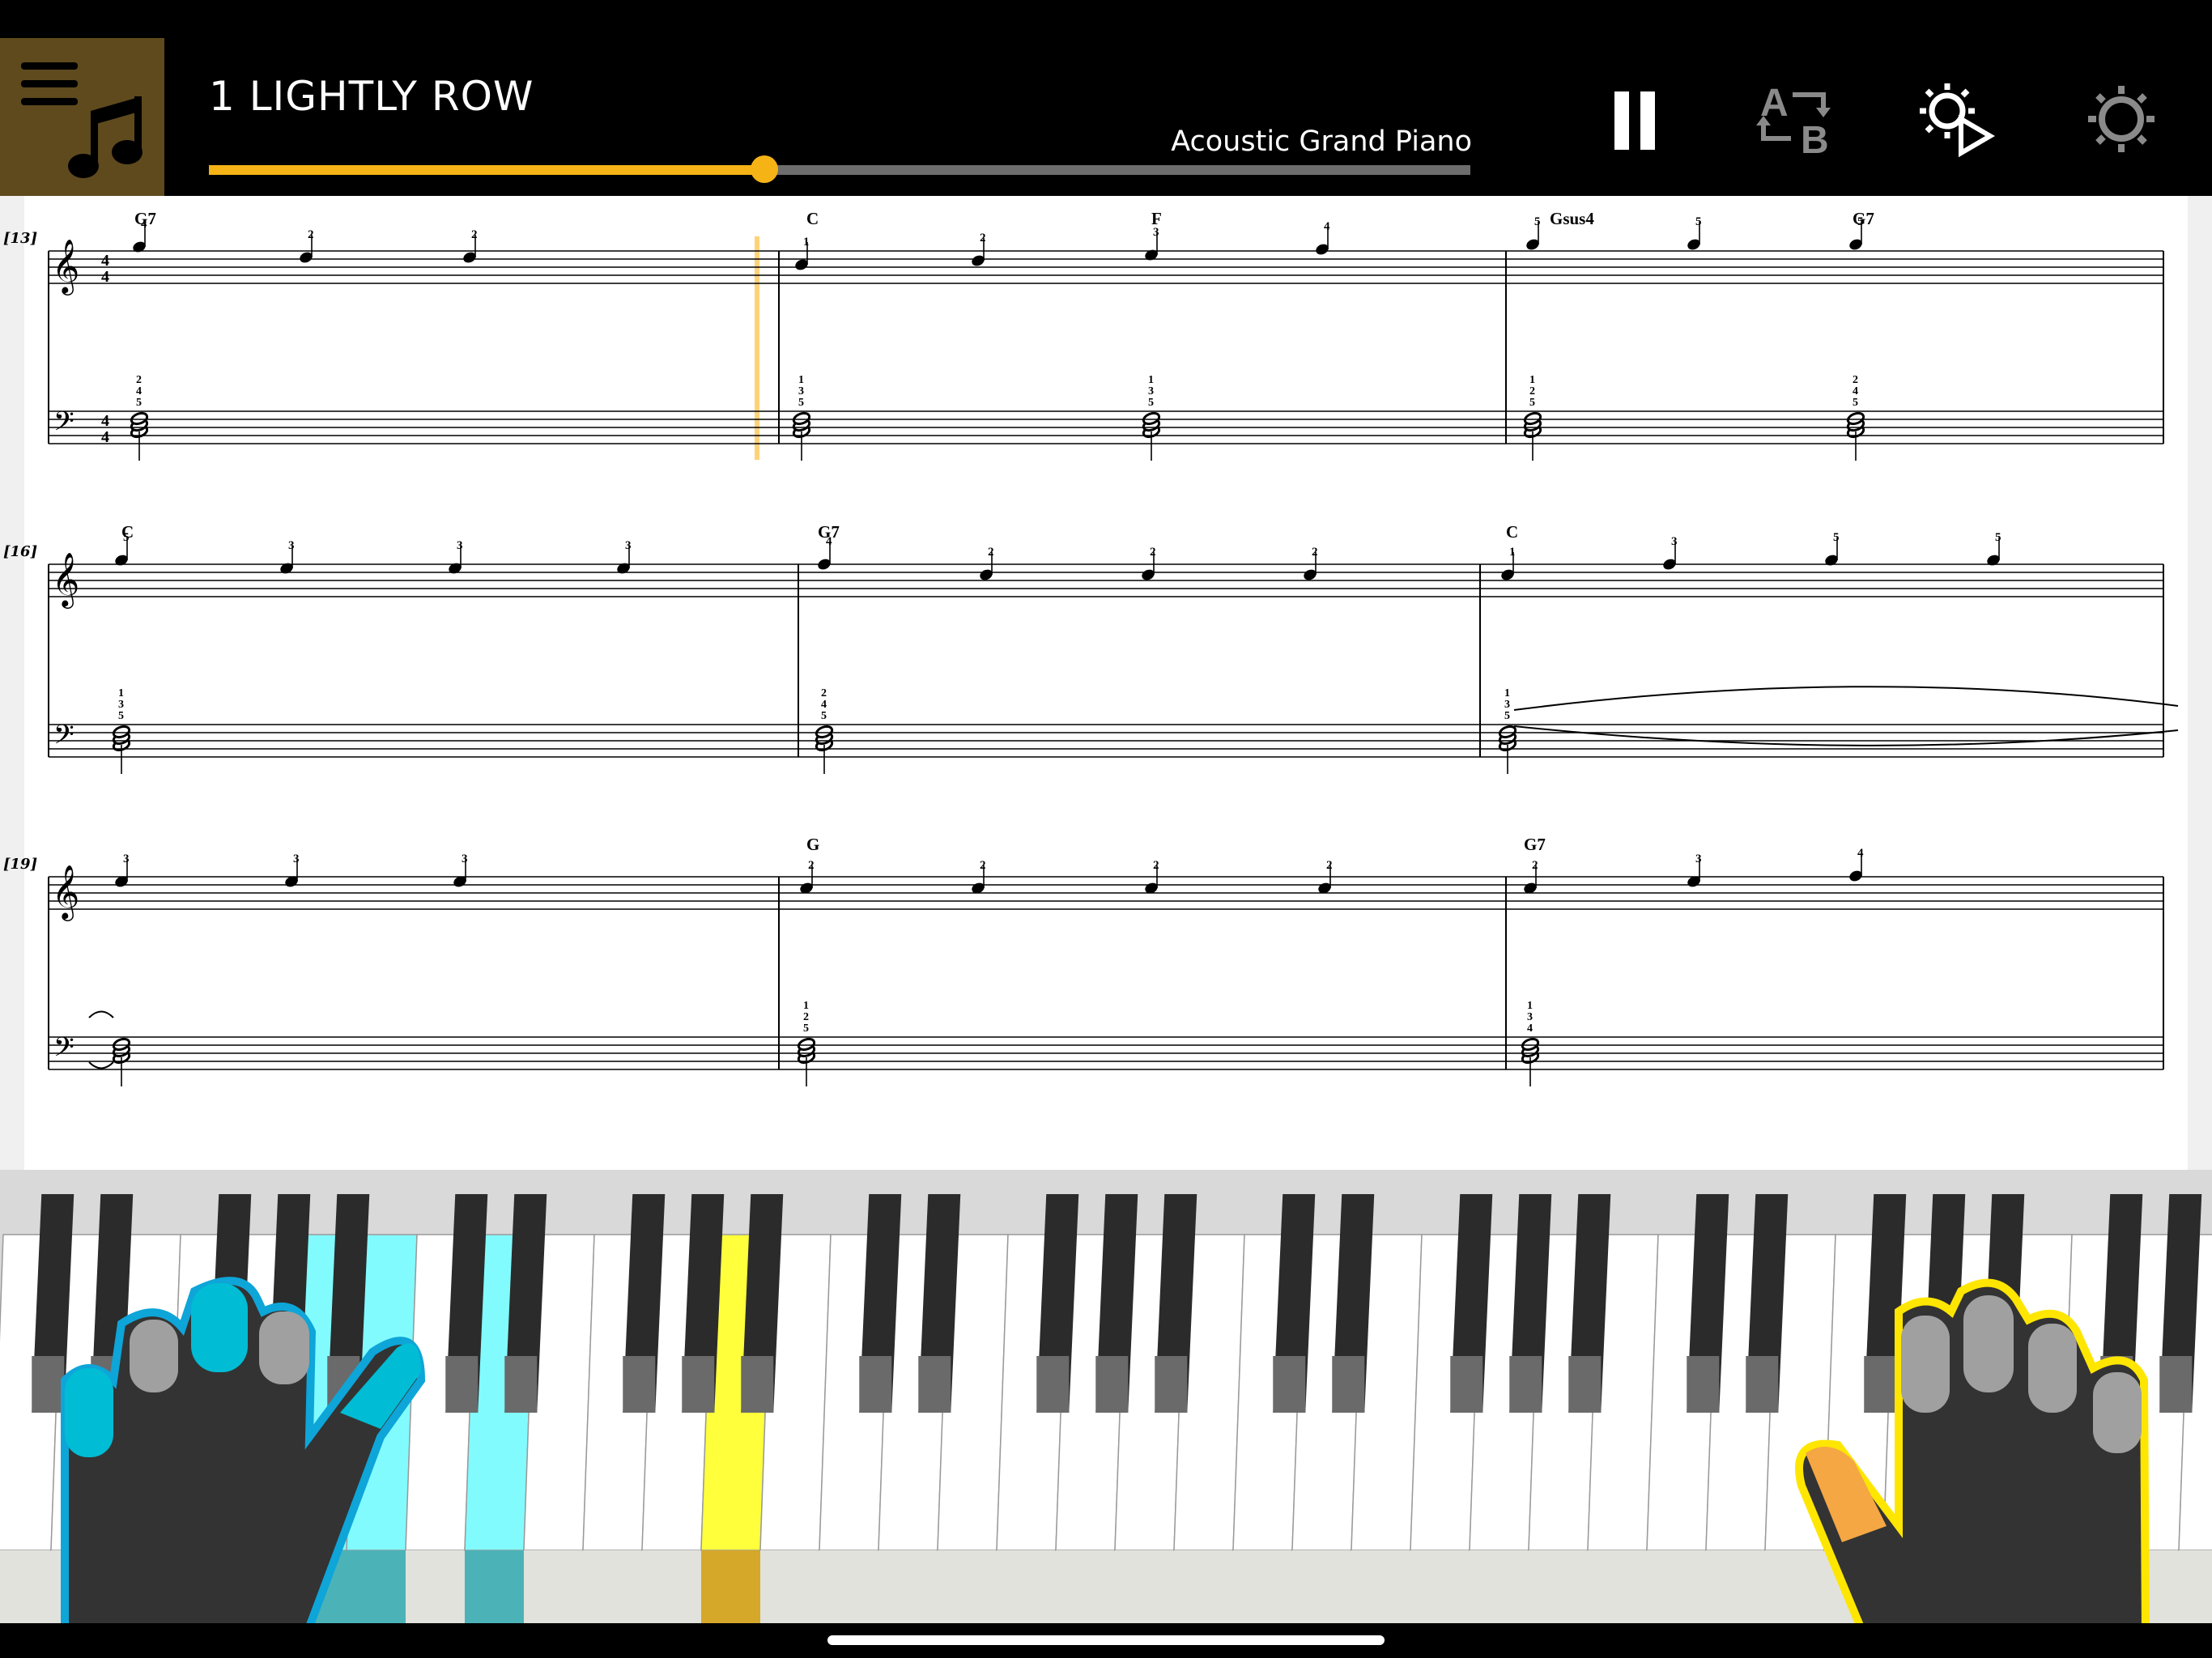 Image resolution: width=2212 pixels, height=1658 pixels. Describe the element at coordinates (82, 120) in the screenshot. I see `menu-music-icon` at that location.